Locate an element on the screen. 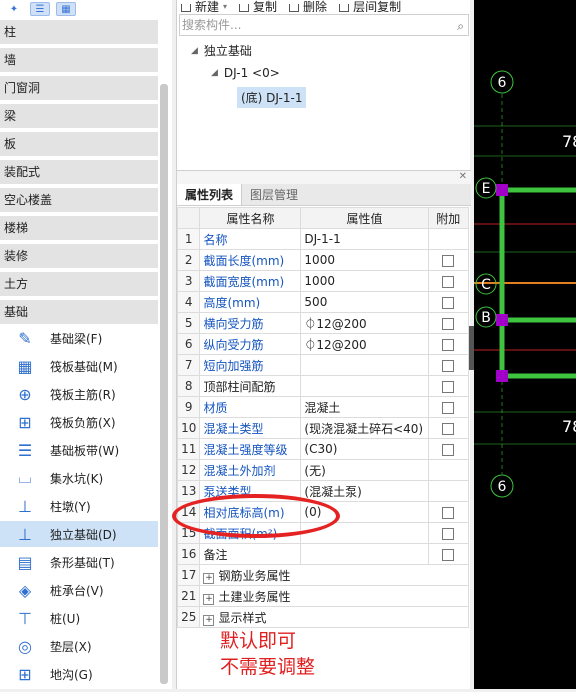 The height and width of the screenshot is (692, 576). table-row: 21 + 土建业务属性 is located at coordinates (322, 596).